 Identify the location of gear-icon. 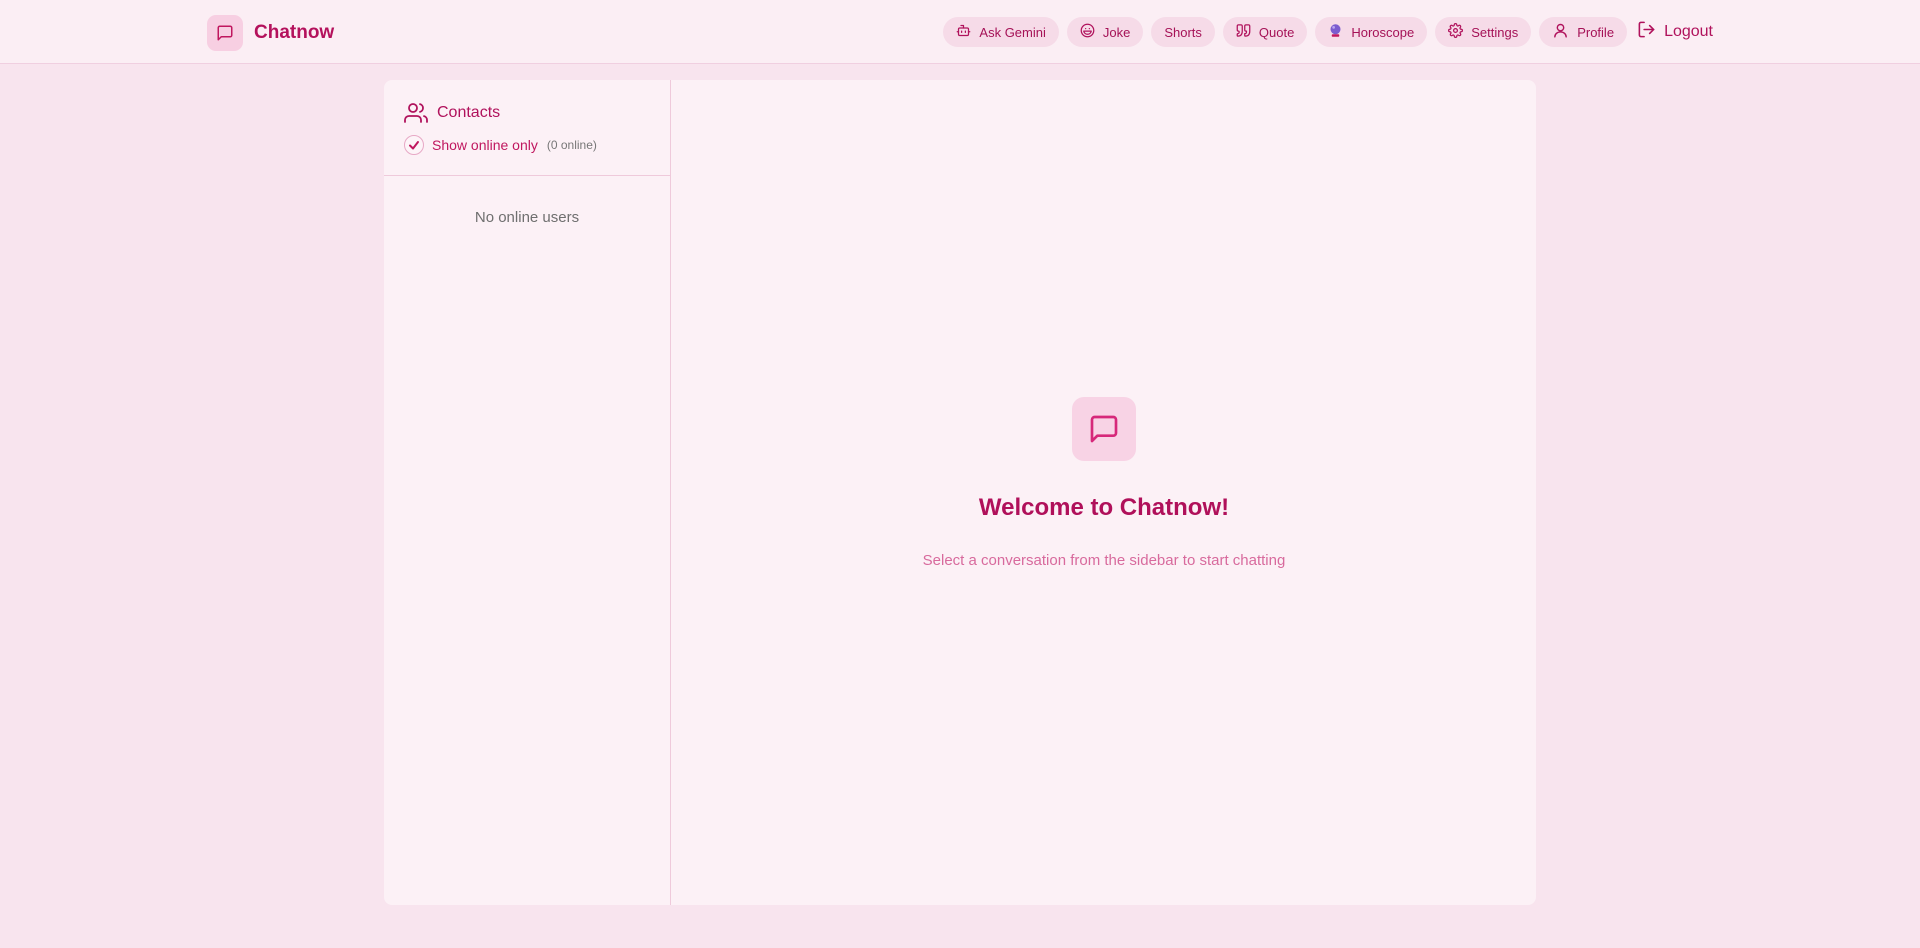
(1456, 32).